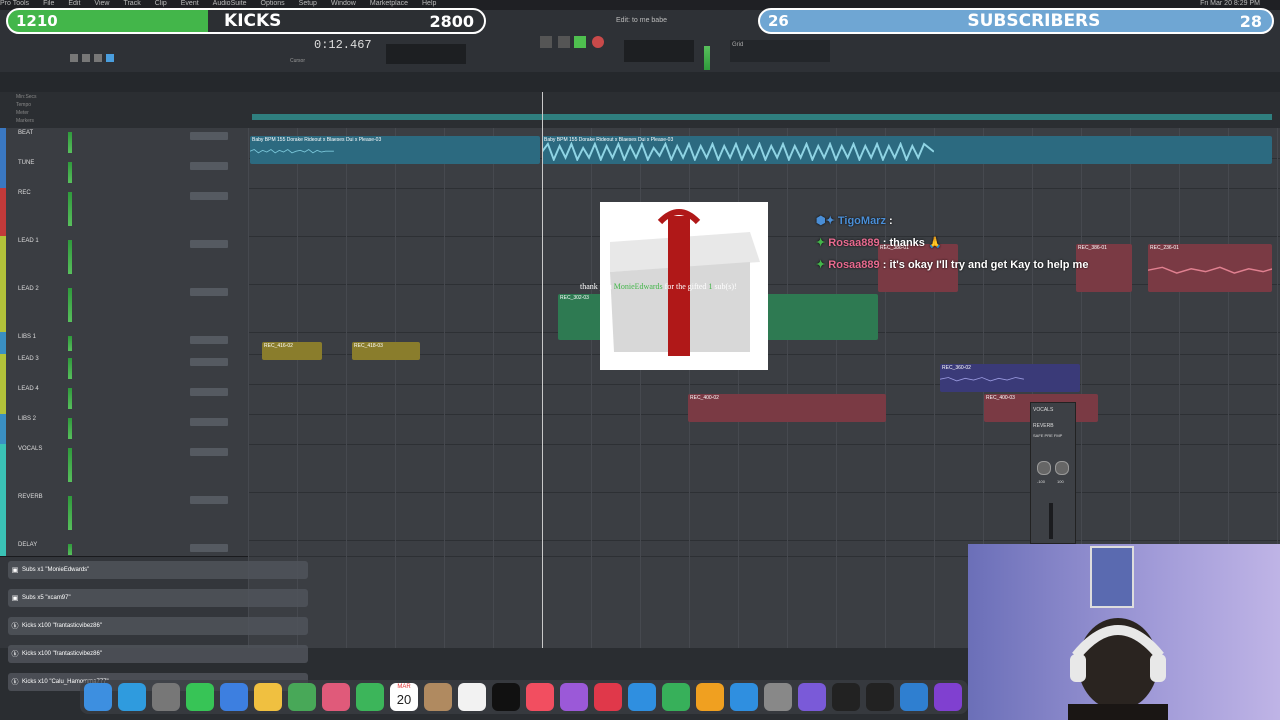 This screenshot has width=1280, height=720. Describe the element at coordinates (101, 3) in the screenshot. I see `menu-item: View` at that location.